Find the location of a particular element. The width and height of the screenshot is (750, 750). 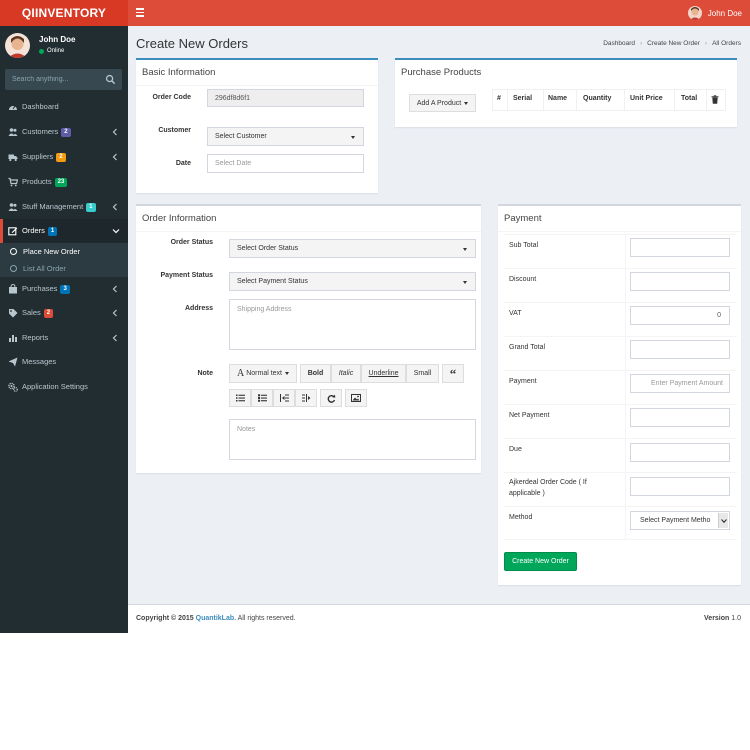

order-code-field: 296df8d6f1 is located at coordinates (285, 98).